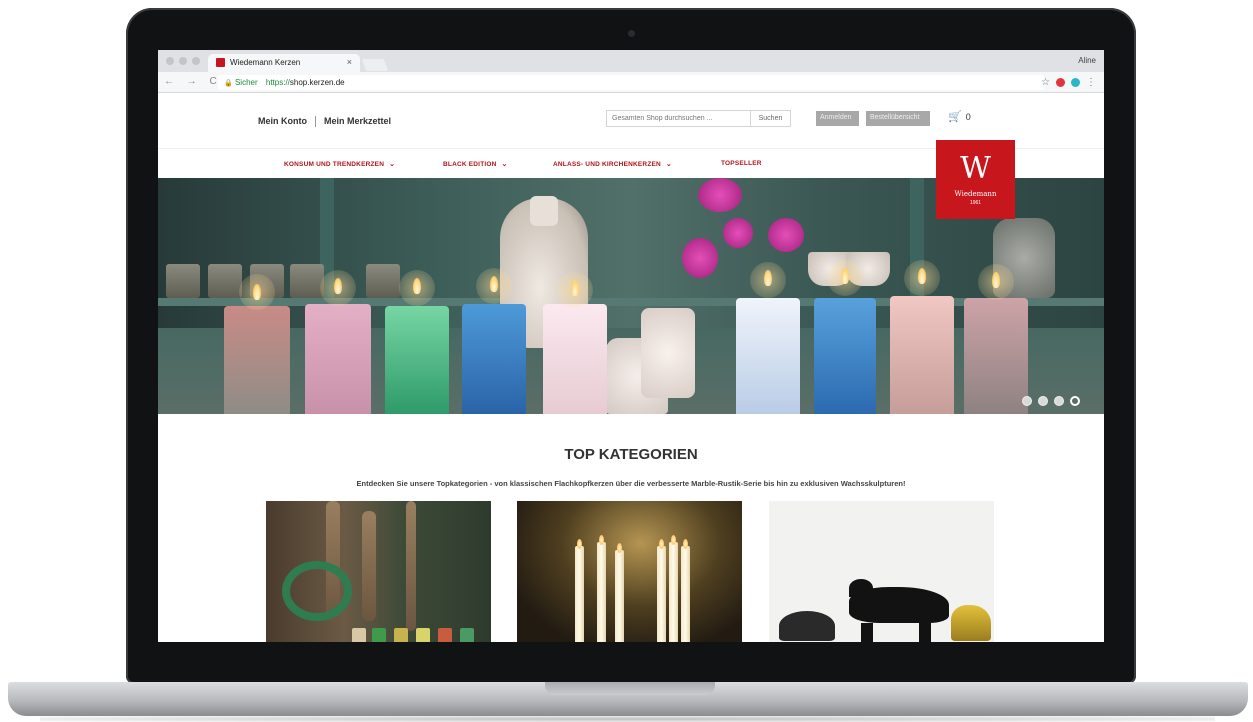 This screenshot has height=722, width=1253. I want to click on close-tab-icon: ×, so click(349, 62).